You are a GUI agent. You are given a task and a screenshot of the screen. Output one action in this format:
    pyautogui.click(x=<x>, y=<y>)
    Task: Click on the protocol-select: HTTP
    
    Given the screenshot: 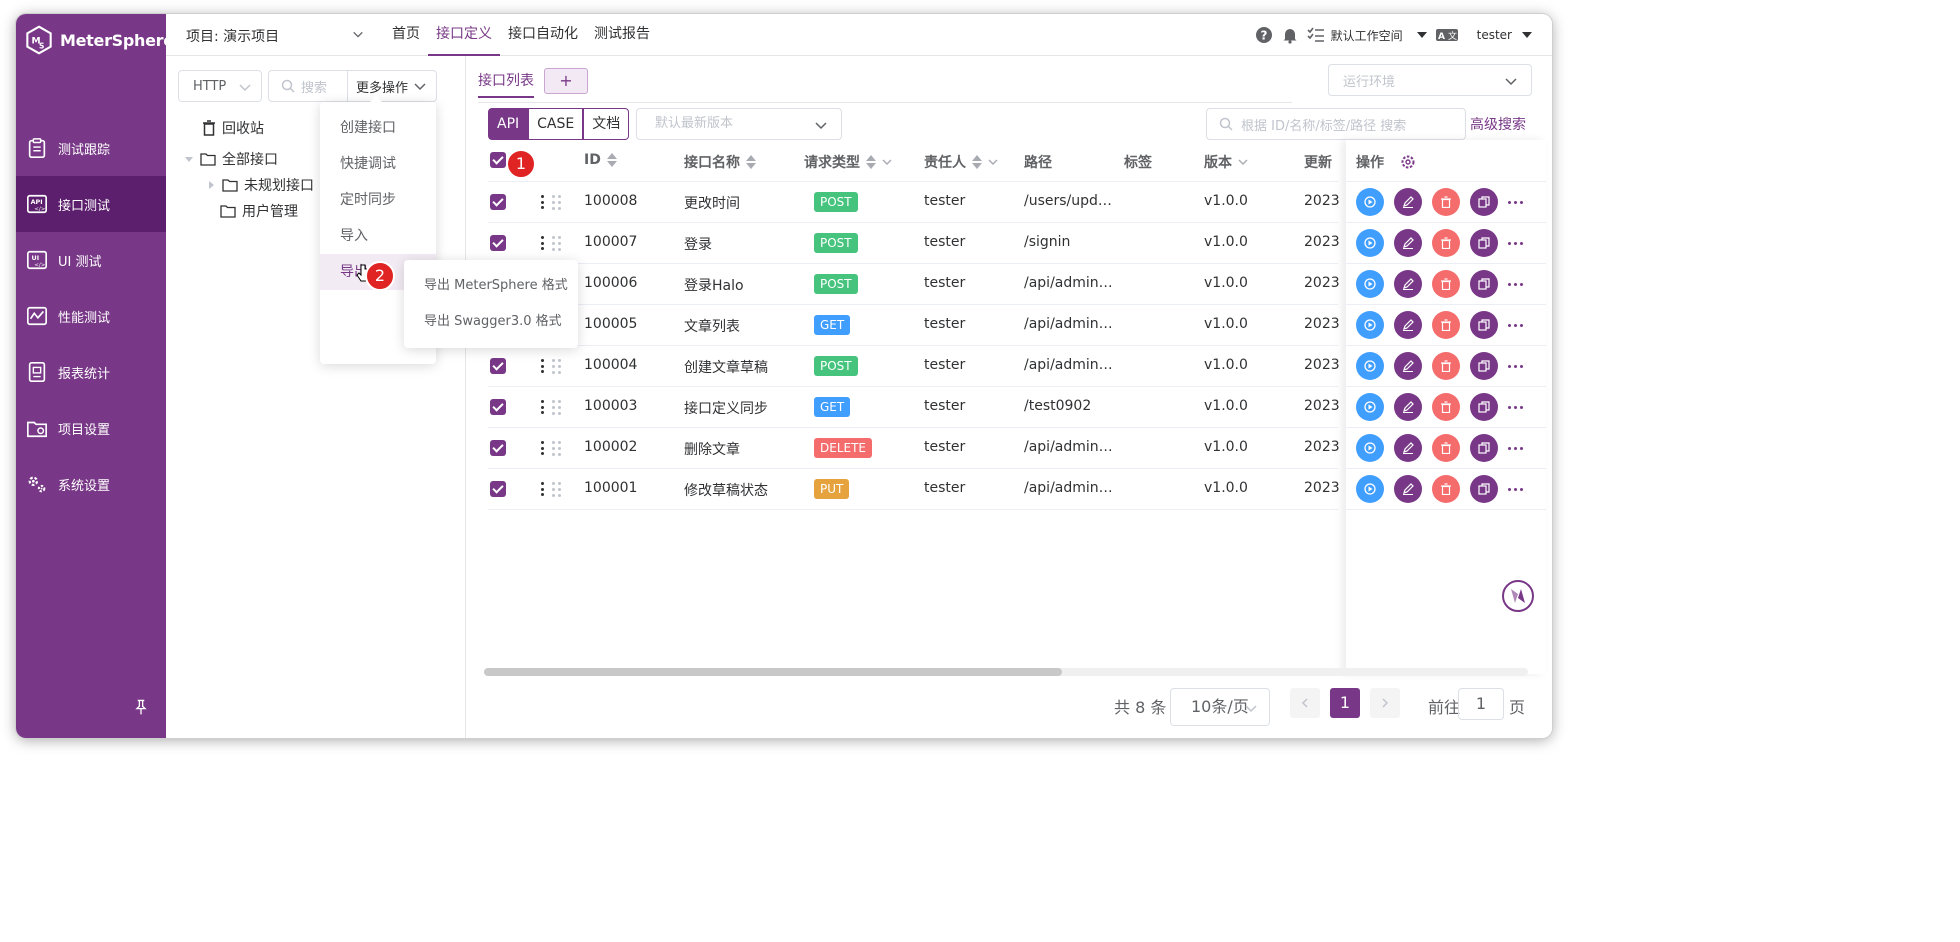 What is the action you would take?
    pyautogui.click(x=220, y=86)
    